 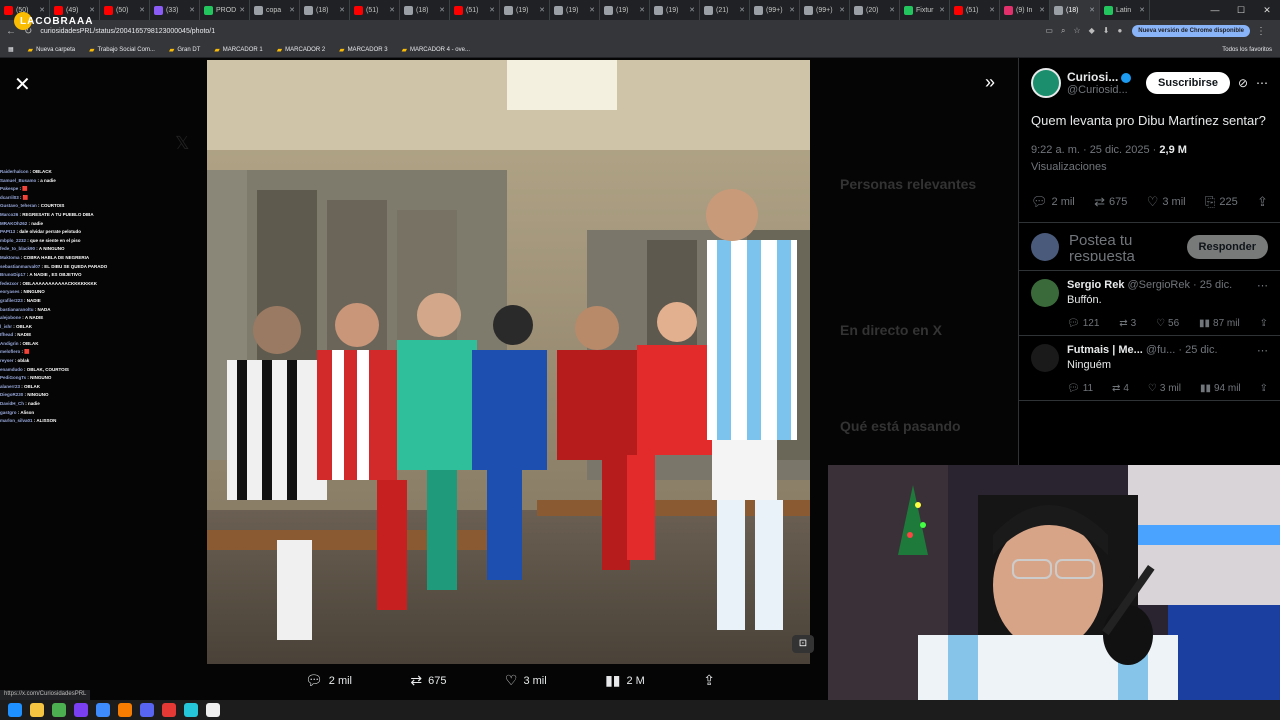 What do you see at coordinates (1241, 10) in the screenshot?
I see `maximize-icon: ☐` at bounding box center [1241, 10].